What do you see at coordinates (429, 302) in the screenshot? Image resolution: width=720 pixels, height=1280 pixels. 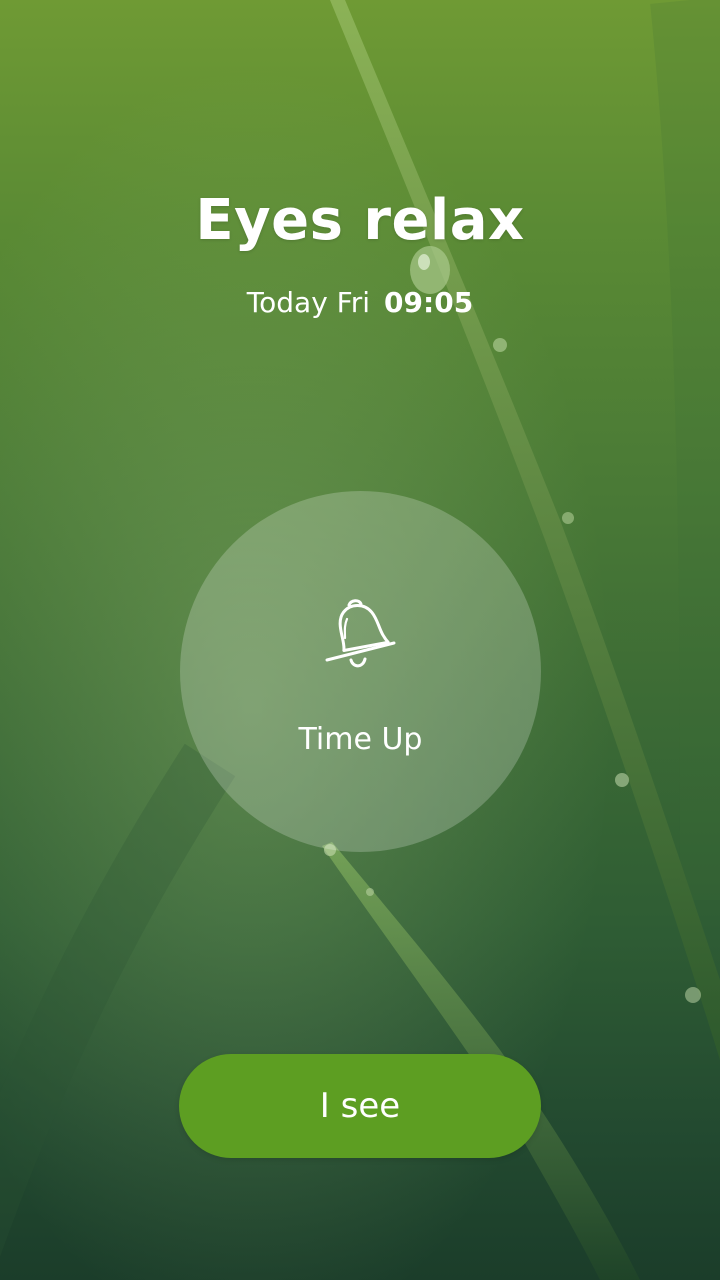 I see `time-label: 09:05` at bounding box center [429, 302].